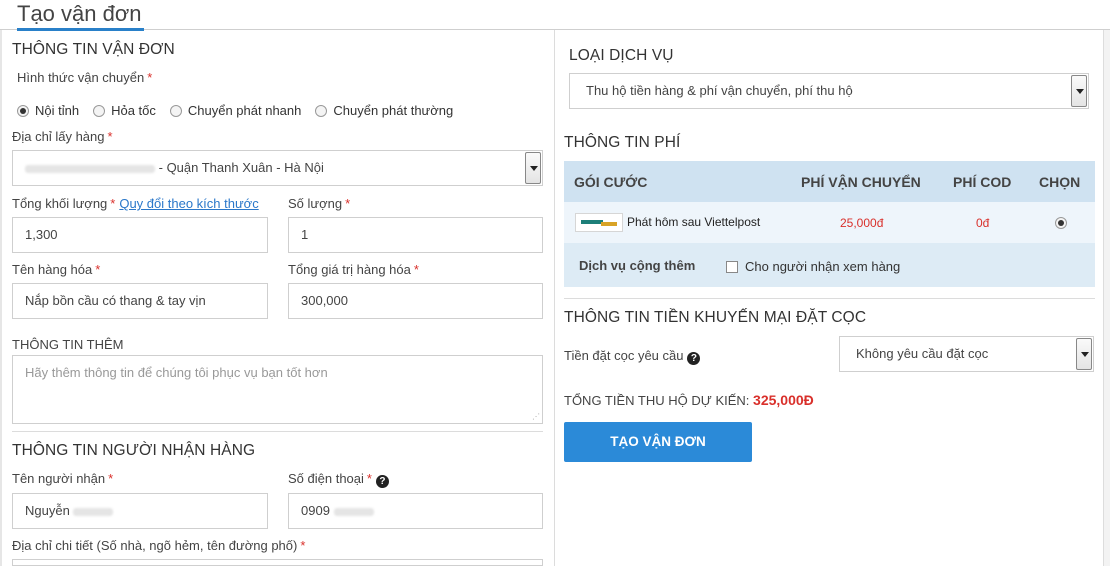  What do you see at coordinates (982, 182) in the screenshot?
I see `header-cod-fee: PHÍ COD` at bounding box center [982, 182].